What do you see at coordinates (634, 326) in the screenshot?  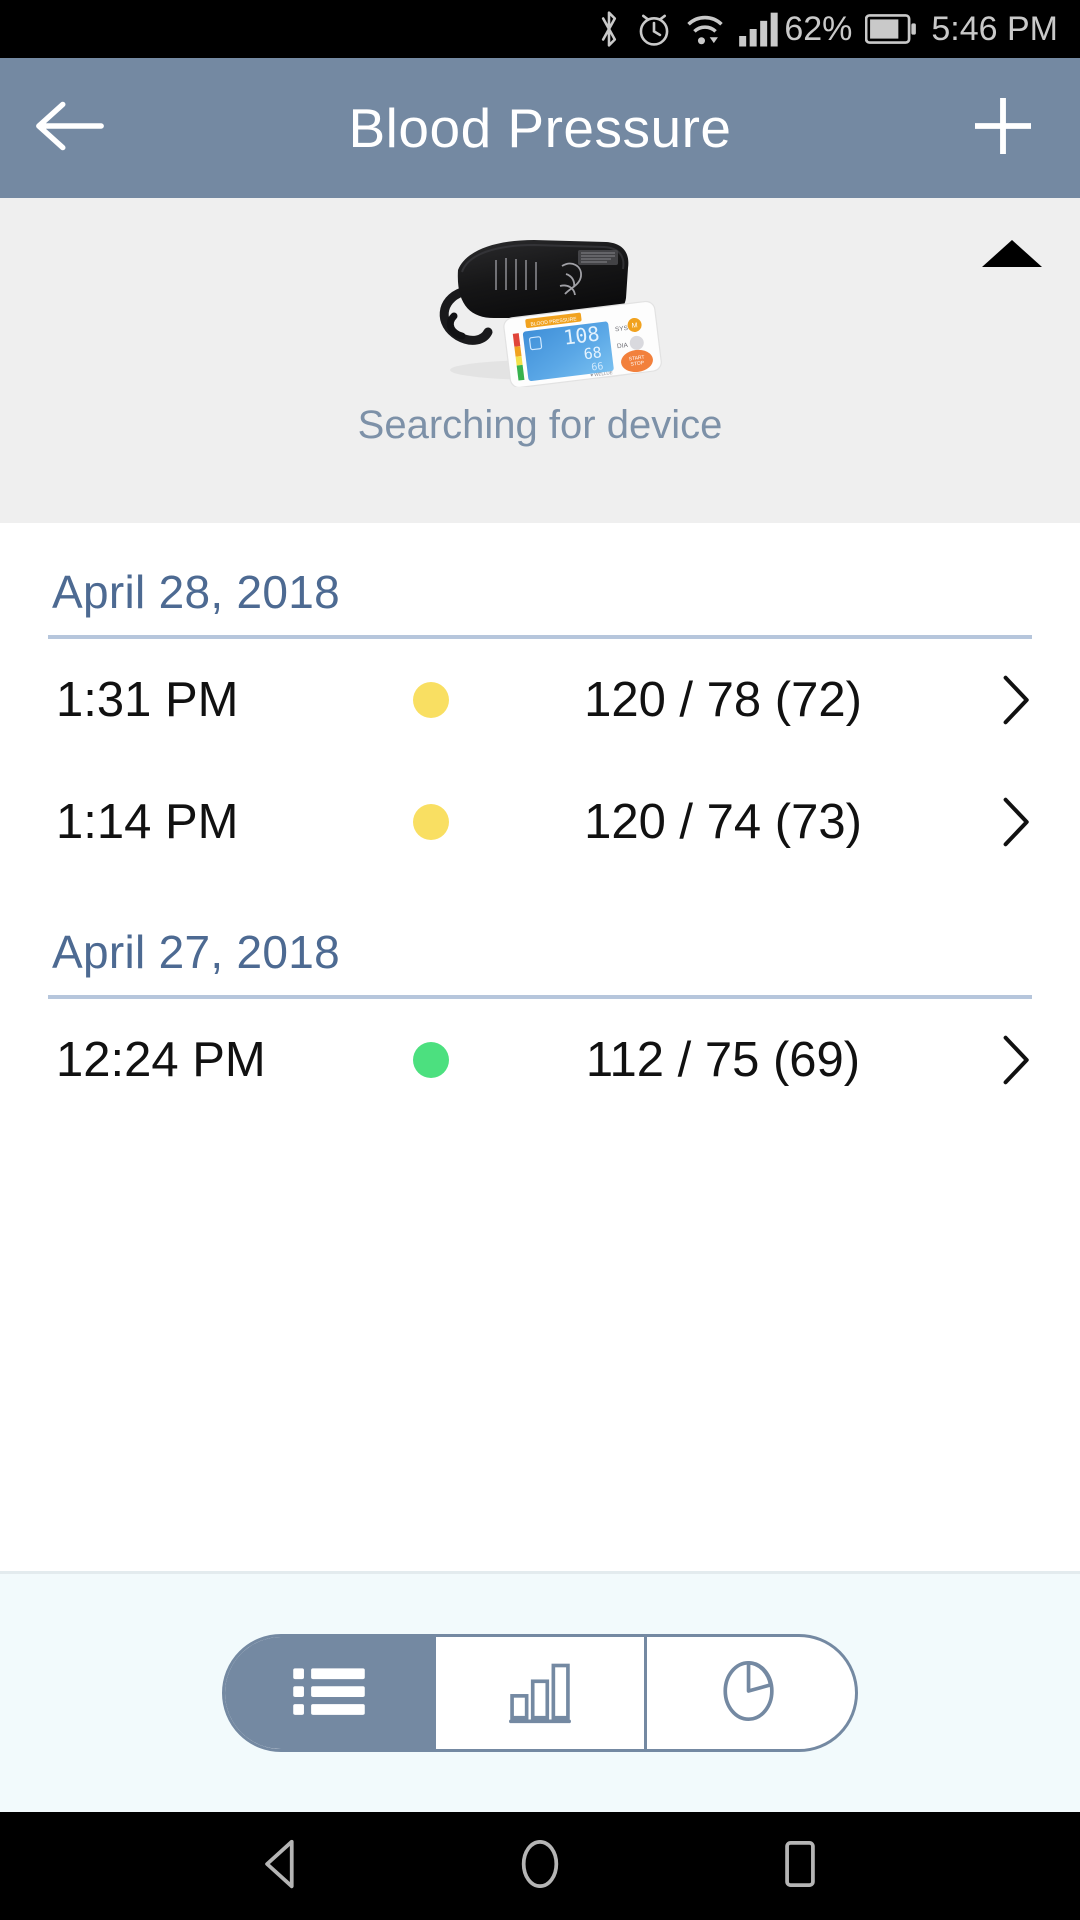 I see `svg-text: M` at bounding box center [634, 326].